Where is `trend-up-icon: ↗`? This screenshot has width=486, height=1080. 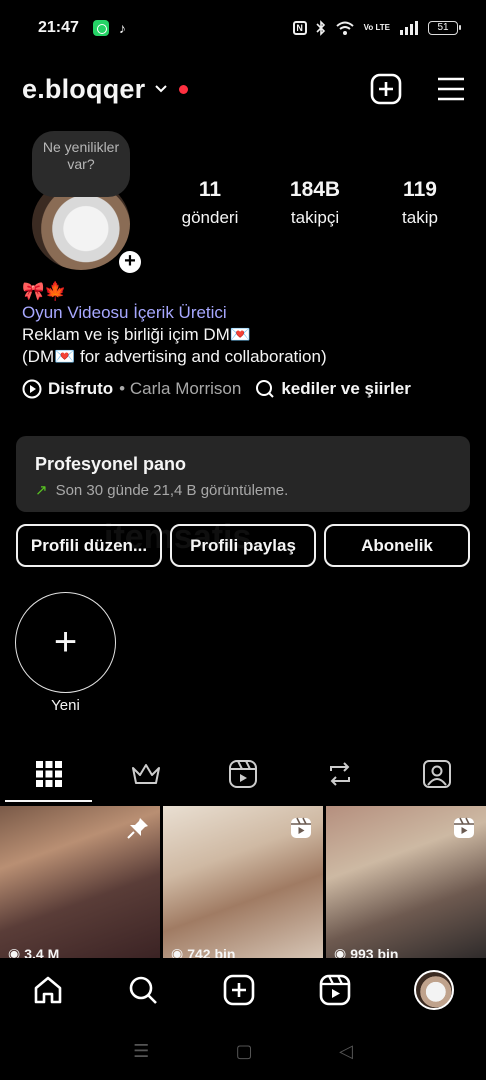 trend-up-icon: ↗ is located at coordinates (41, 490).